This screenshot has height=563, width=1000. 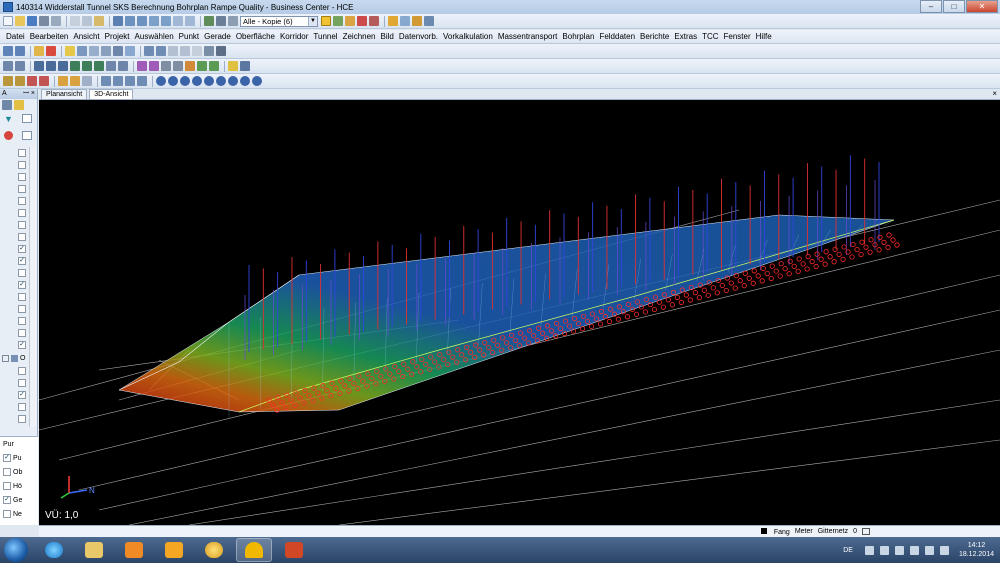 I want to click on view-filter-icon, so click(x=233, y=21).